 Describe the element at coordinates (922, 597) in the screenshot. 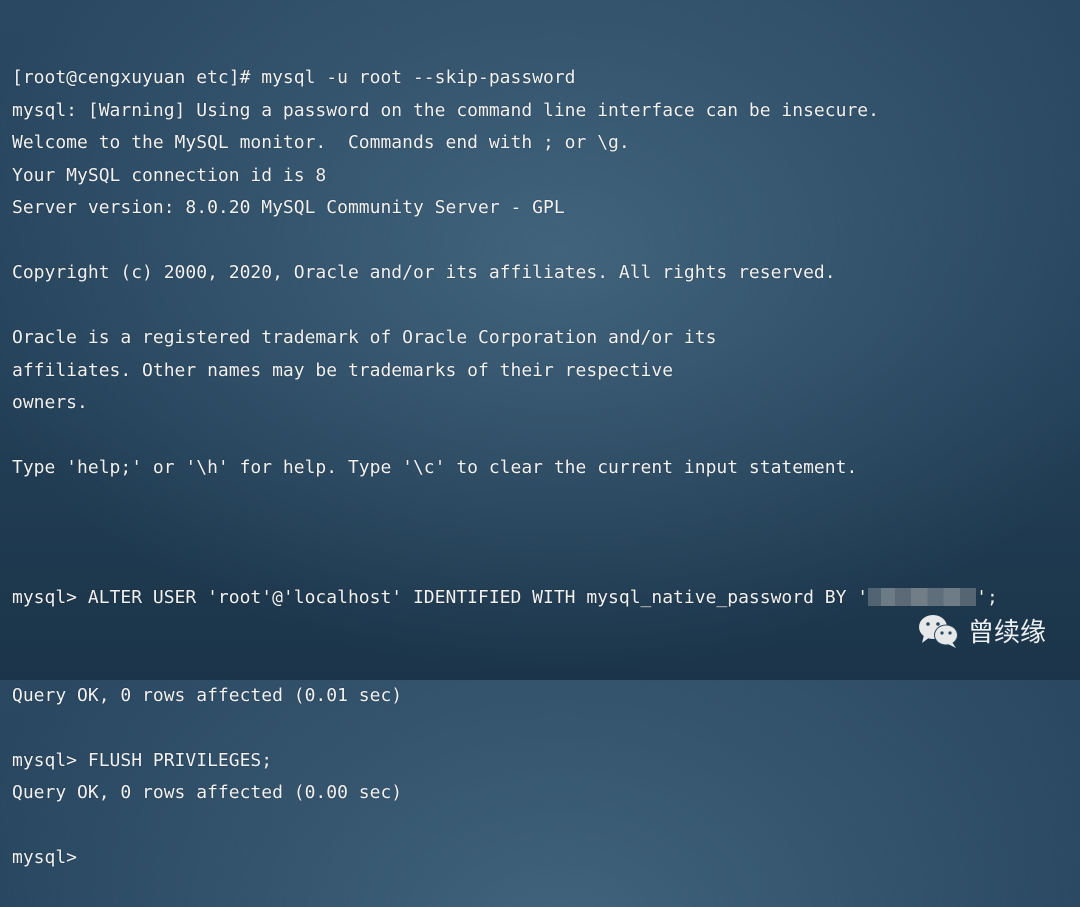

I see `redacted-password` at that location.